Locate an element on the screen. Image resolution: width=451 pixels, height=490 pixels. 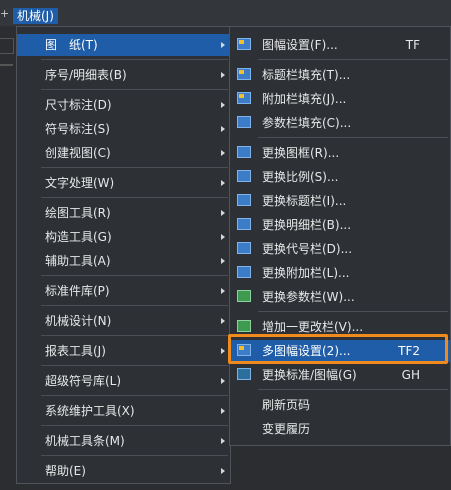
menu-item-report-tools: 报表工具(J) is located at coordinates (123, 351).